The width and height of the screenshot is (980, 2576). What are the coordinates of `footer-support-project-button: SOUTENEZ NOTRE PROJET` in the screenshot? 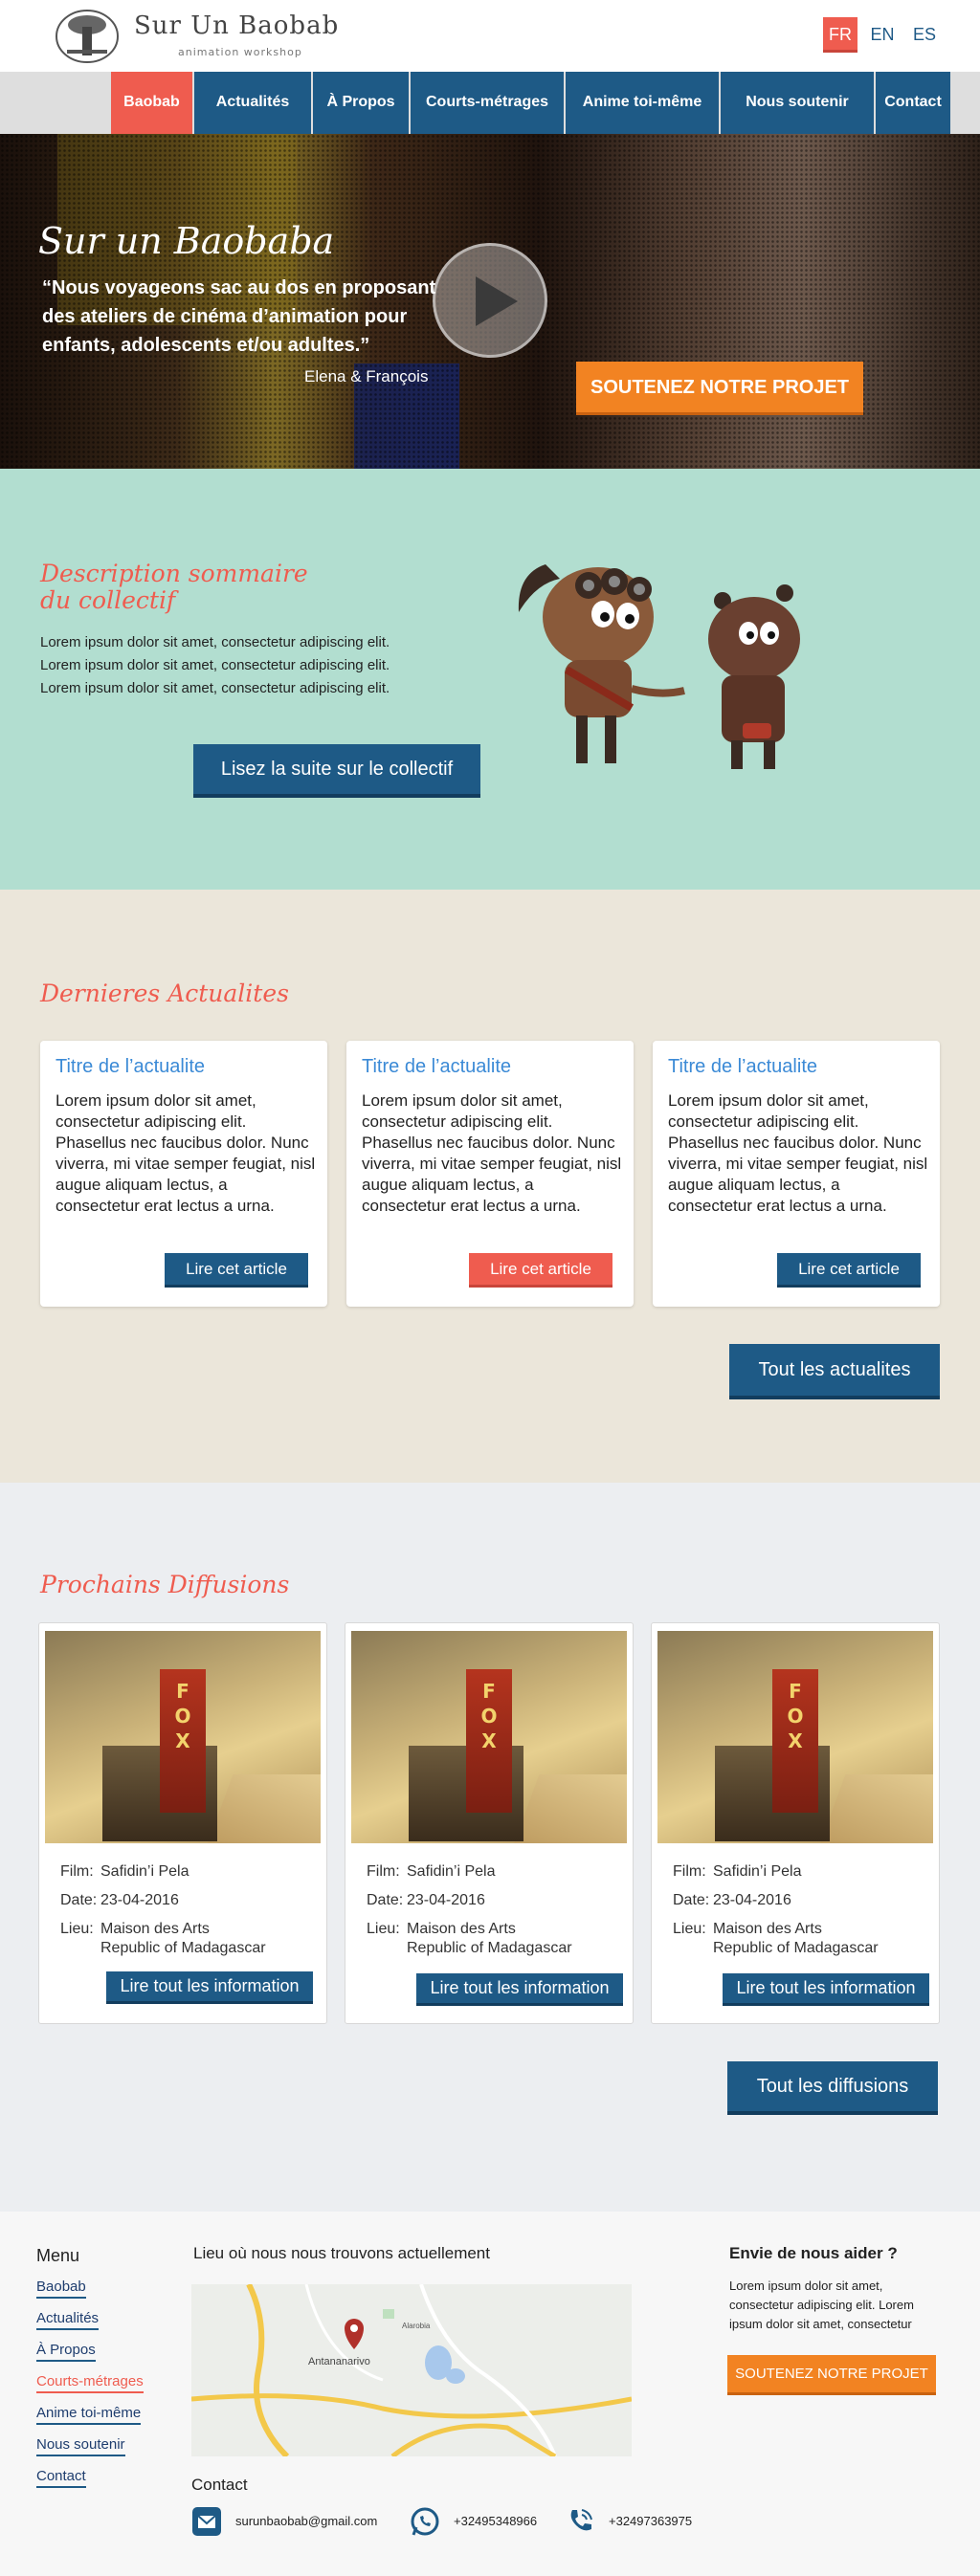 It's located at (832, 2375).